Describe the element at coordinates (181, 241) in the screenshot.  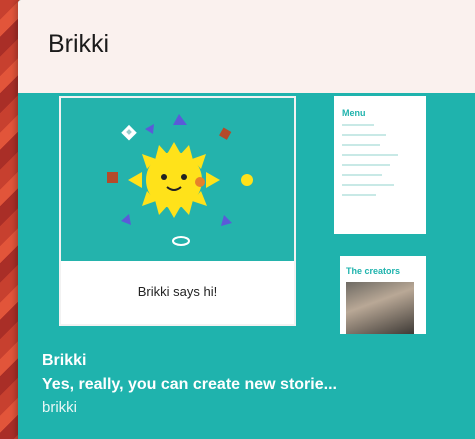
I see `ellipse-icon` at that location.